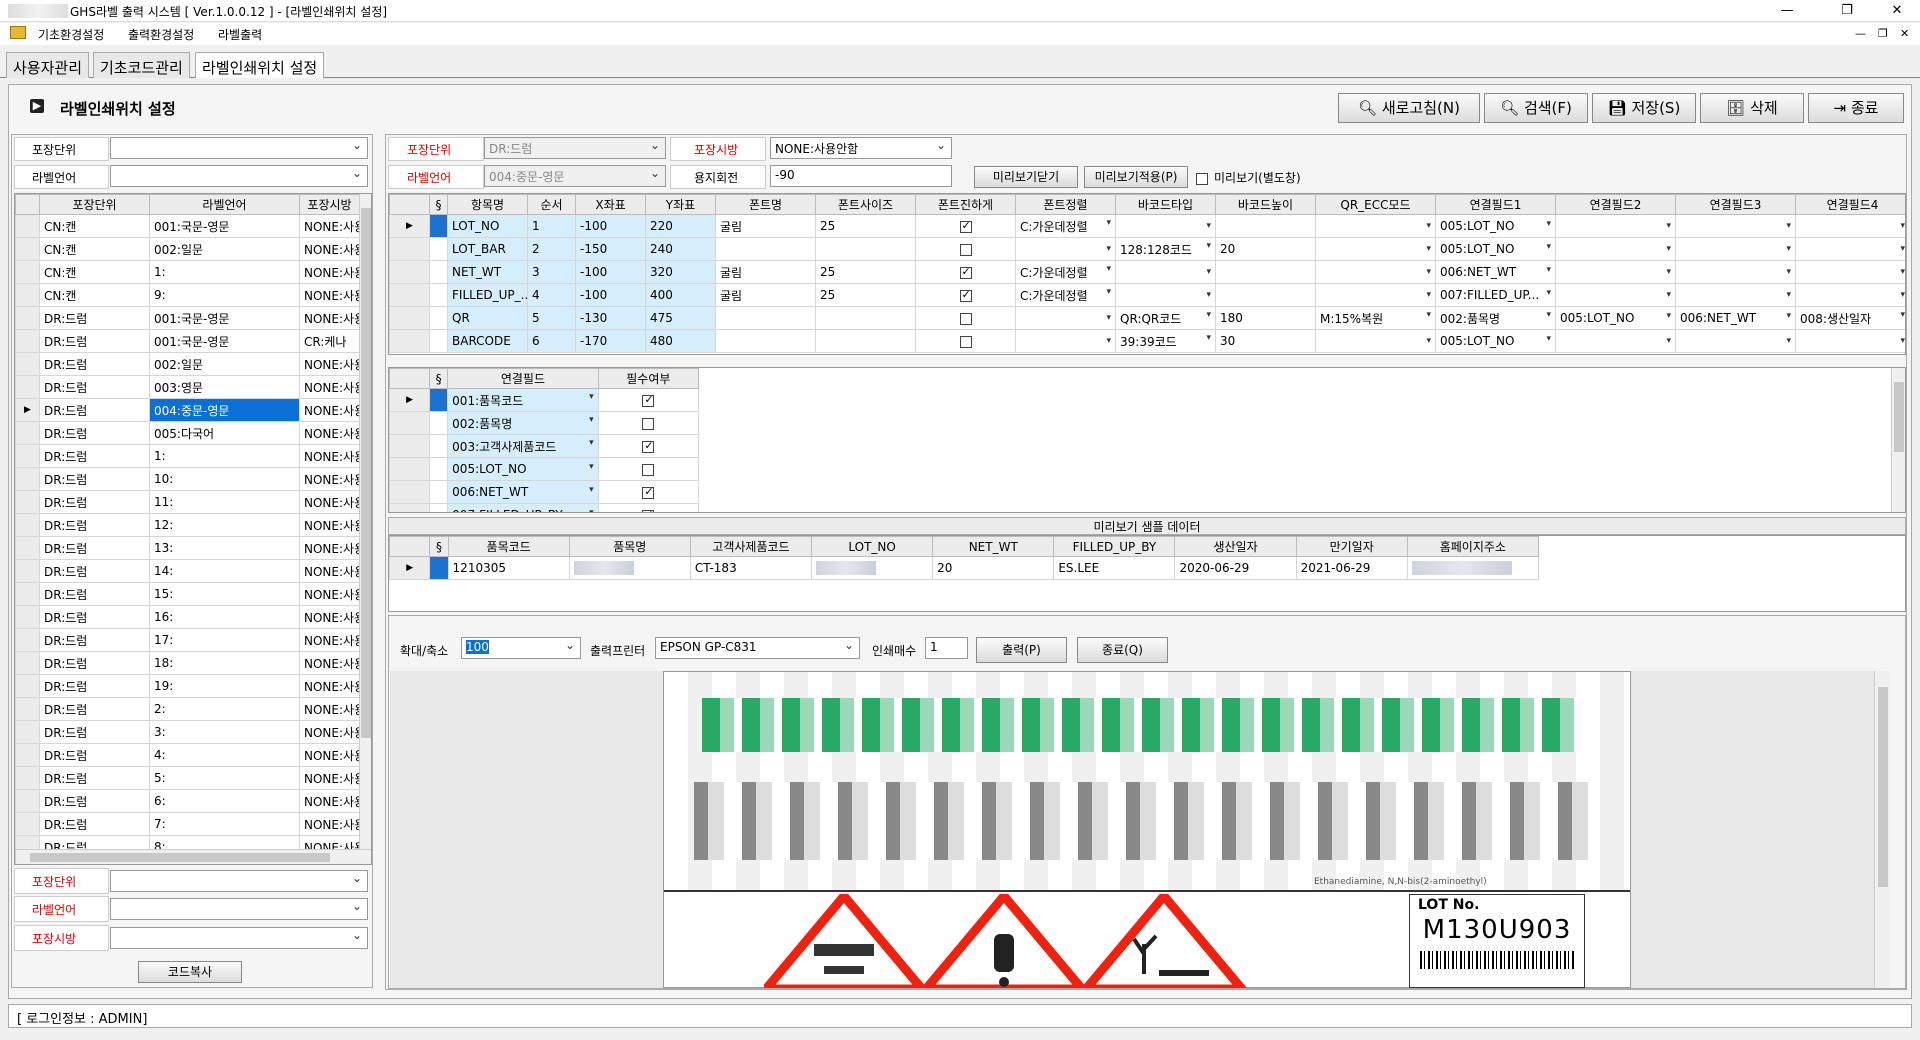 This screenshot has width=1920, height=1040. I want to click on cell-link2: 005:LOT_NO ▾, so click(1615, 318).